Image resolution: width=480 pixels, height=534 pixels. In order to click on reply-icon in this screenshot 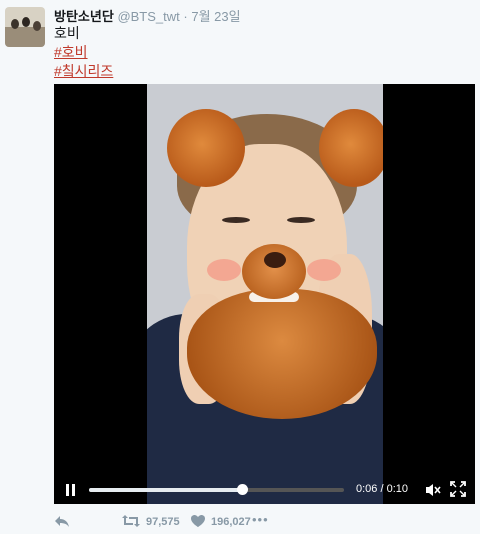, I will do `click(62, 523)`.